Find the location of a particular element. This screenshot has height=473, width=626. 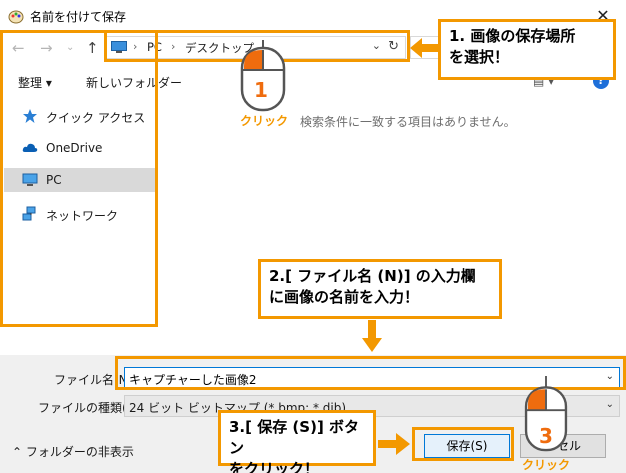

arrow-right-icon is located at coordinates (394, 444).